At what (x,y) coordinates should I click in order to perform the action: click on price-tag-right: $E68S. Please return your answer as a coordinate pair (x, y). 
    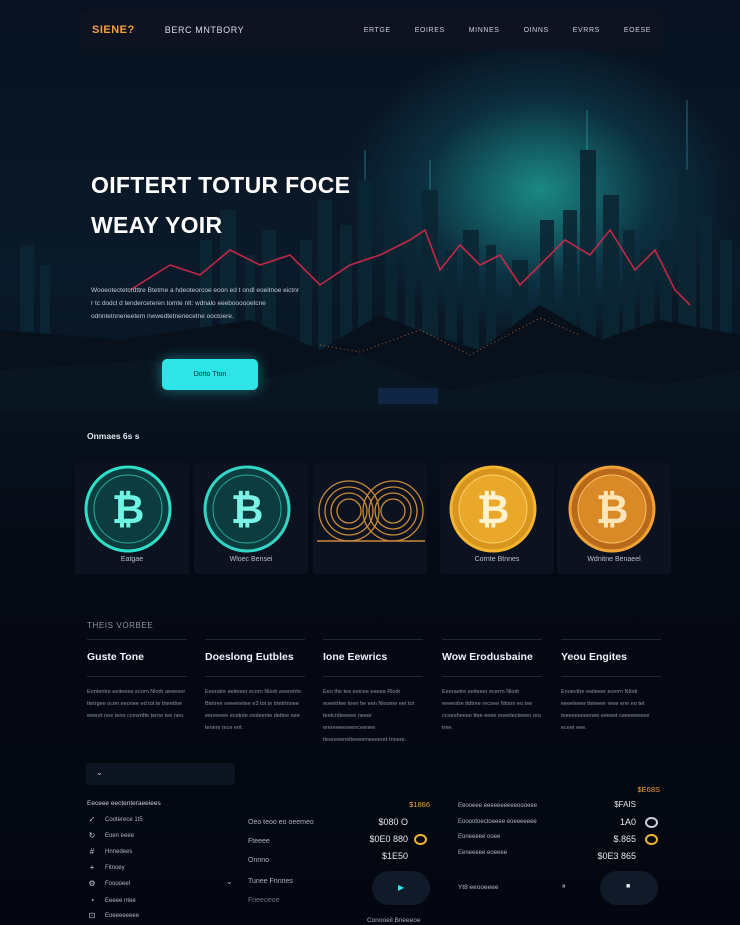
    Looking at the image, I should click on (648, 789).